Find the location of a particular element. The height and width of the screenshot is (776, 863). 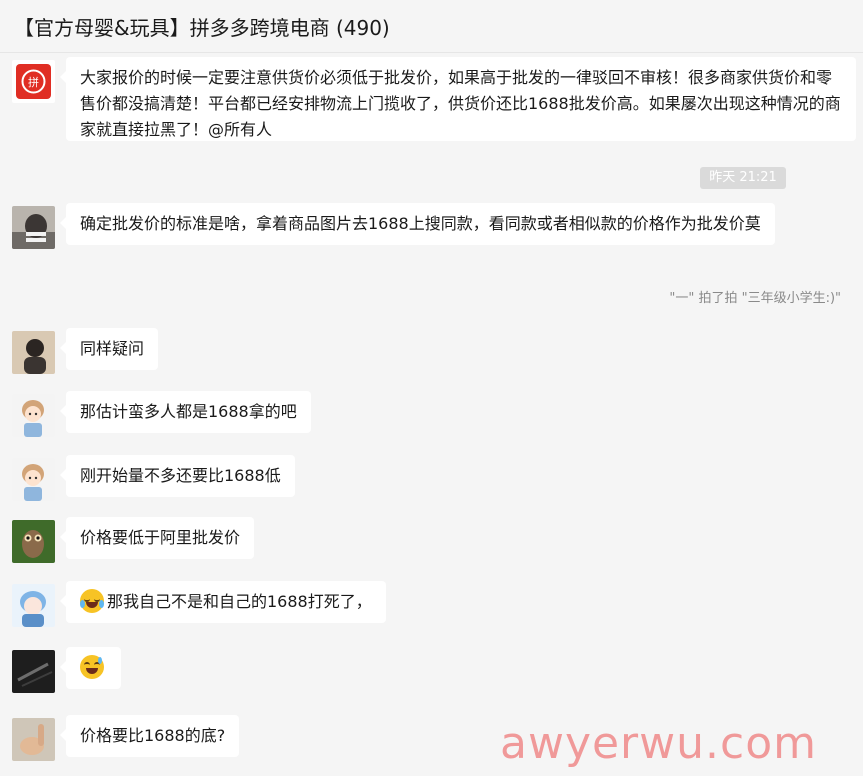

pat-notice: "一" 拍了拍 "三年级小学生:)" is located at coordinates (755, 298).